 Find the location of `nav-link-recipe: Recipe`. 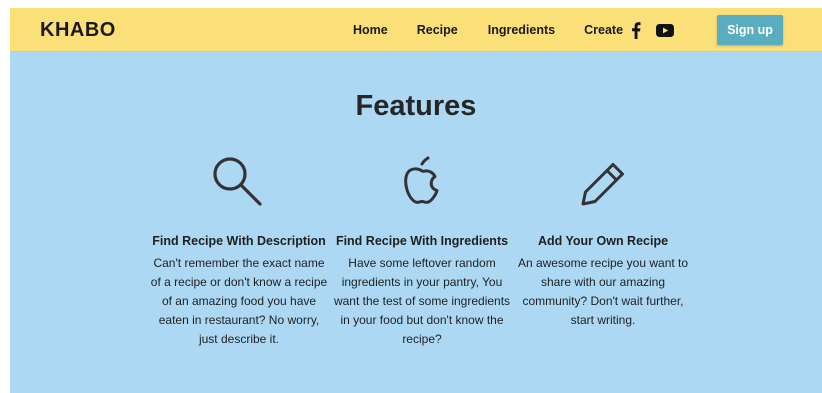

nav-link-recipe: Recipe is located at coordinates (437, 31).